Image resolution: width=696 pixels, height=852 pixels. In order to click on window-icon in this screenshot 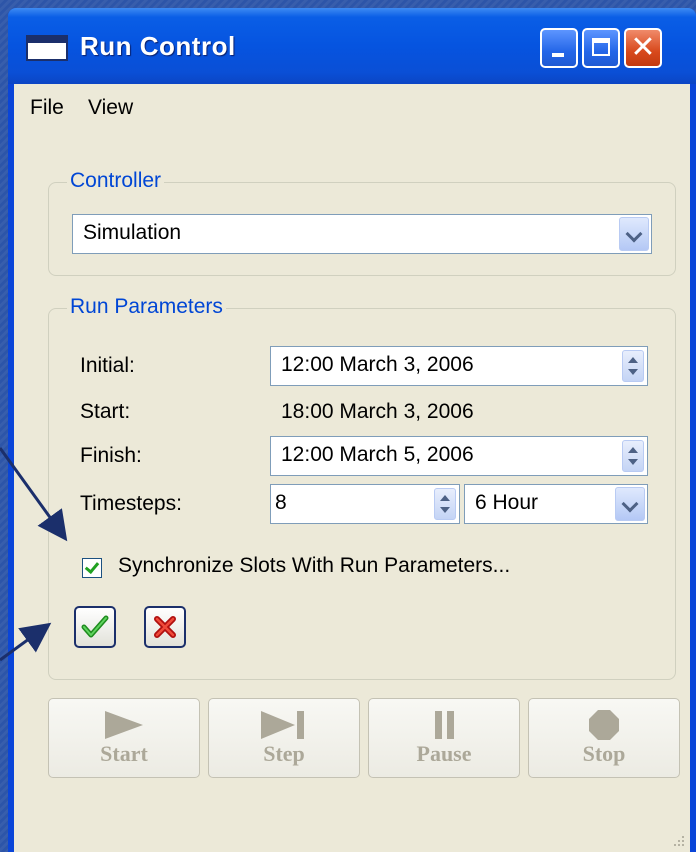, I will do `click(47, 48)`.